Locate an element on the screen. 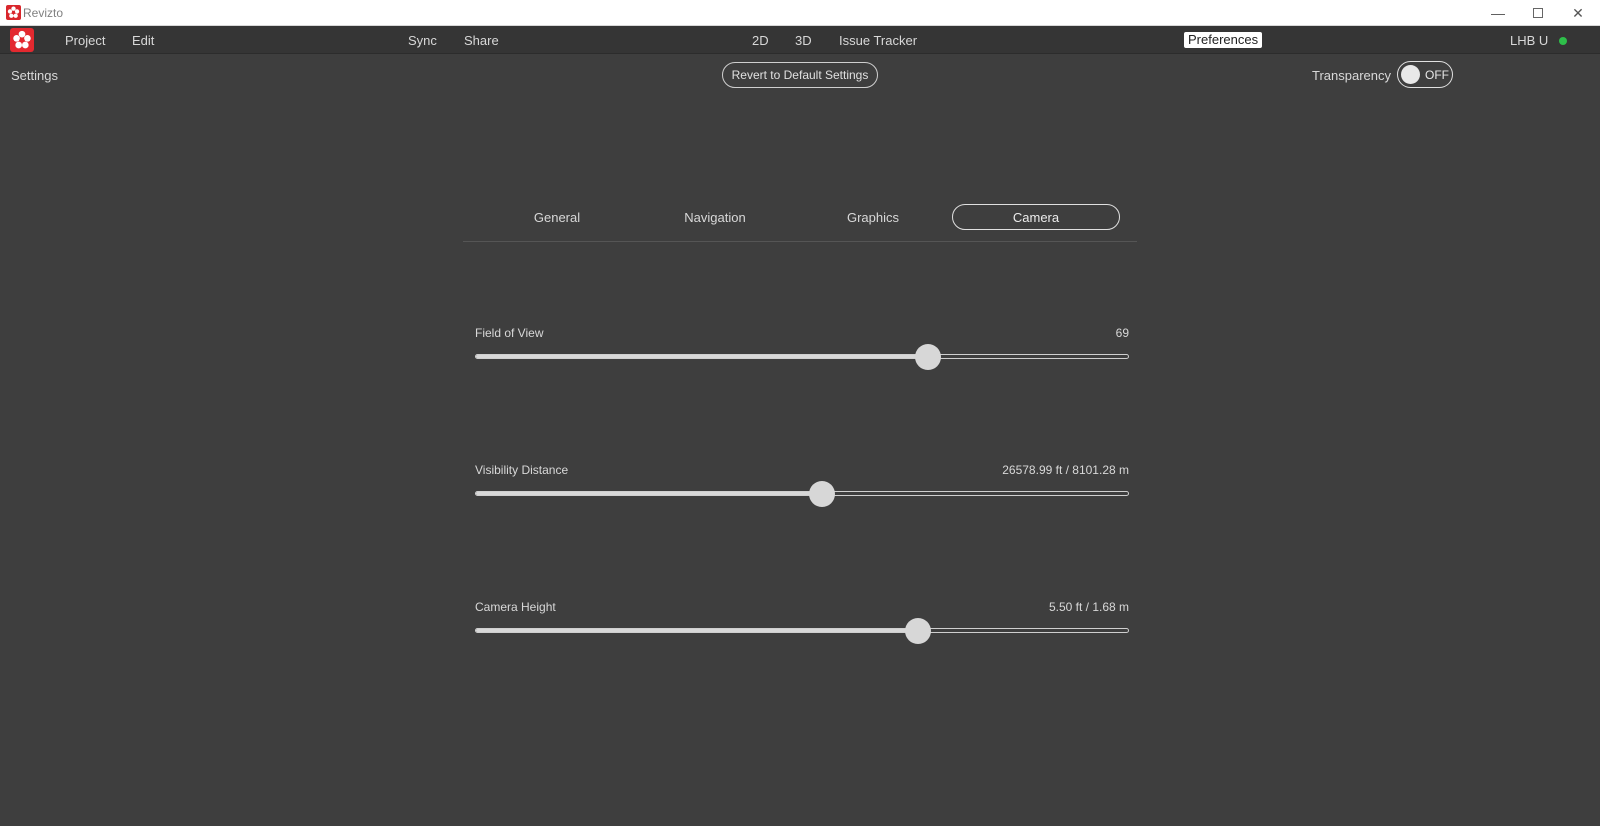  close-window-button: ✕ is located at coordinates (1578, 13).